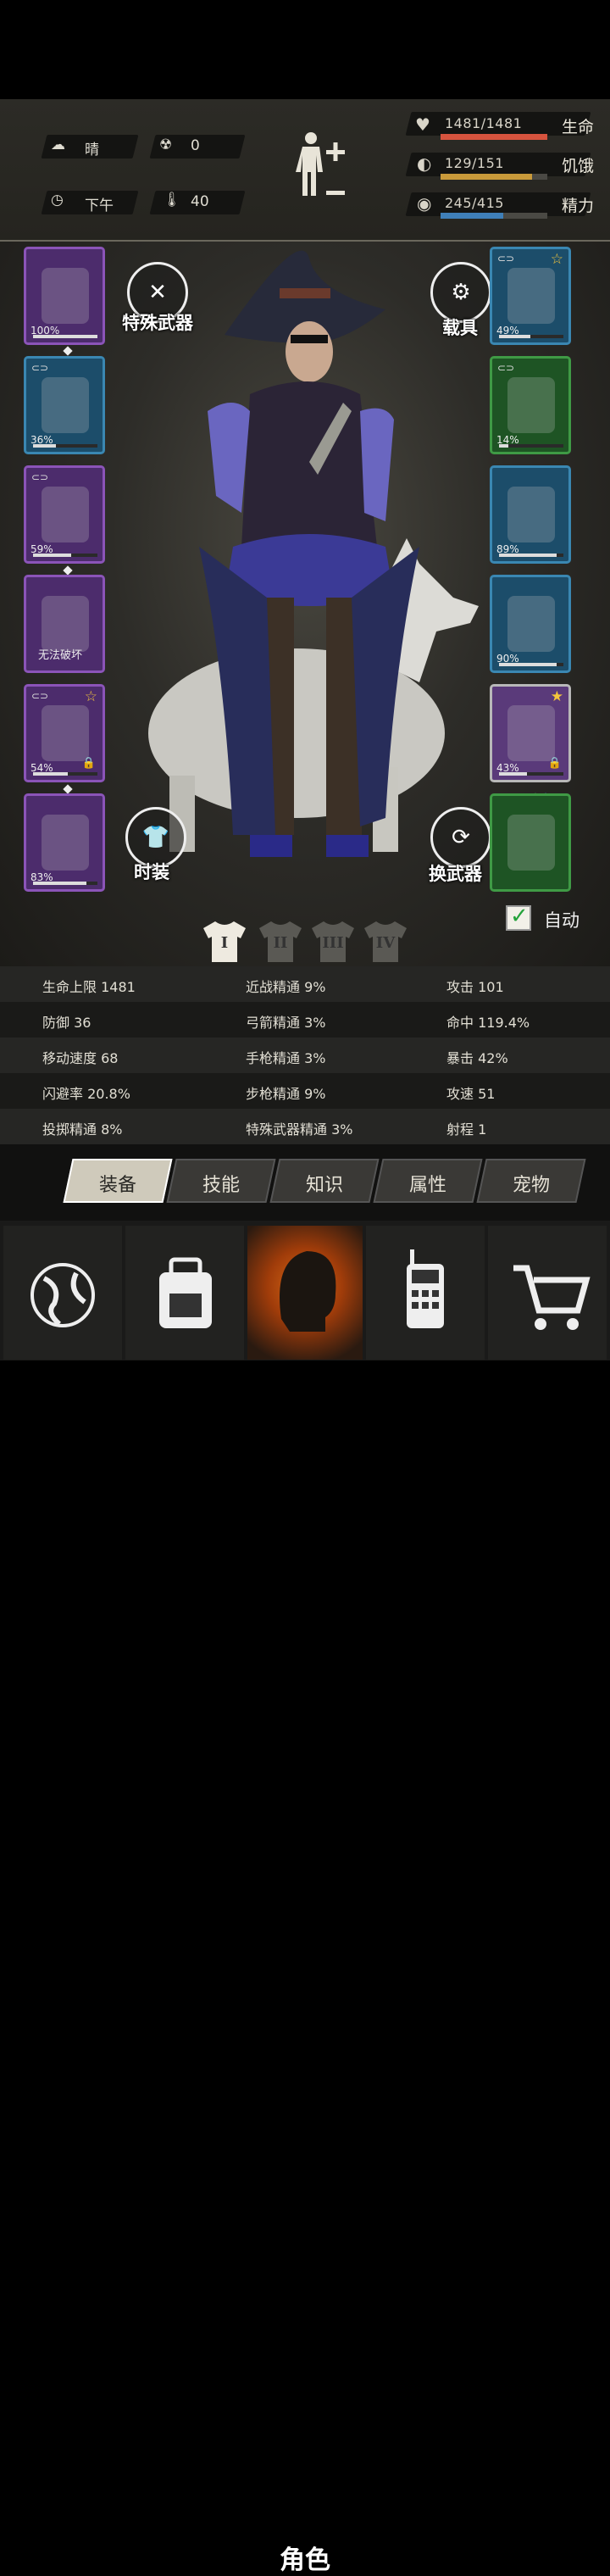 The image size is (610, 2576). I want to click on left-slot-pants: 54% ⊂⊃ ☆ 🔒, so click(64, 733).